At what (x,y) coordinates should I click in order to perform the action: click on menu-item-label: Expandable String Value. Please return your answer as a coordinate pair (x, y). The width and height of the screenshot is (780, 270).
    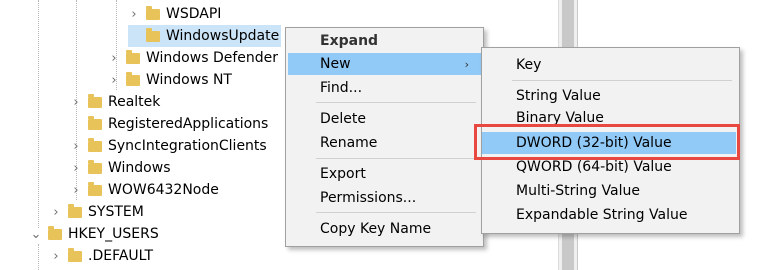
    Looking at the image, I should click on (602, 215).